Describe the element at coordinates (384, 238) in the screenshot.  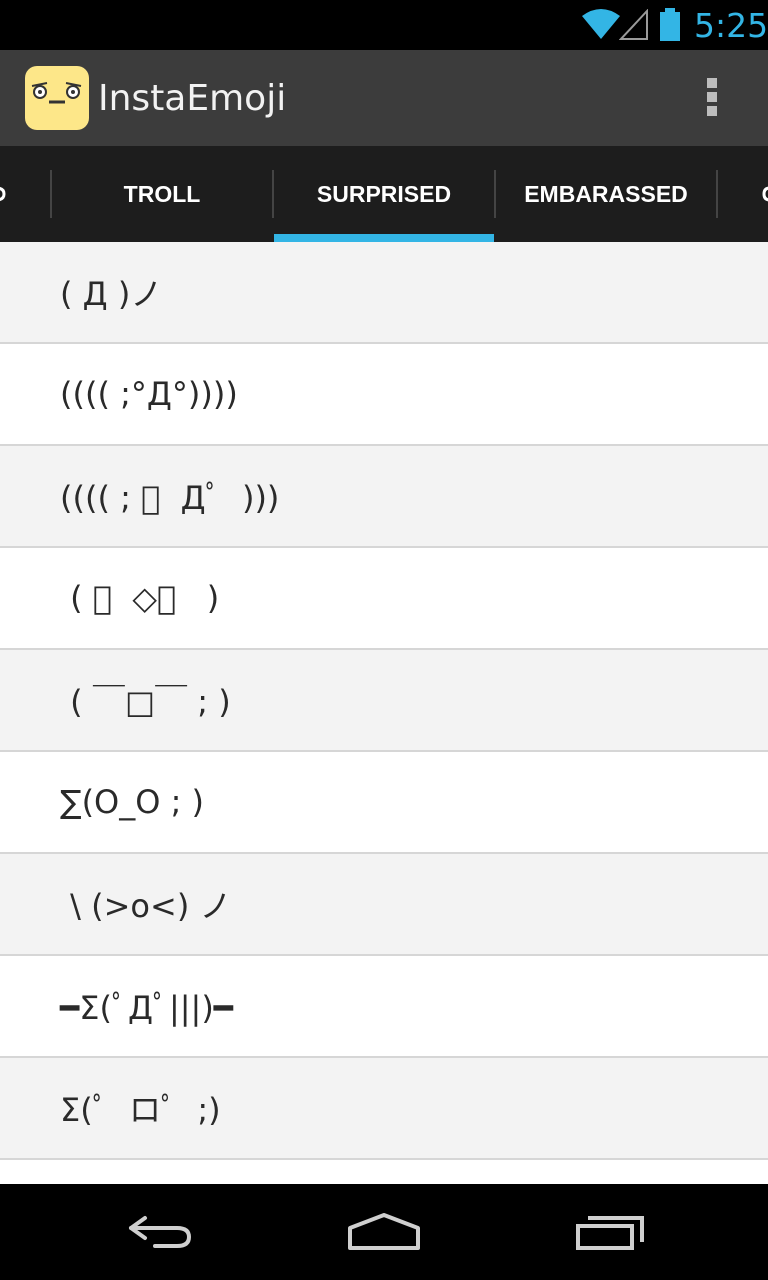
I see `selected-tab-indicator` at that location.